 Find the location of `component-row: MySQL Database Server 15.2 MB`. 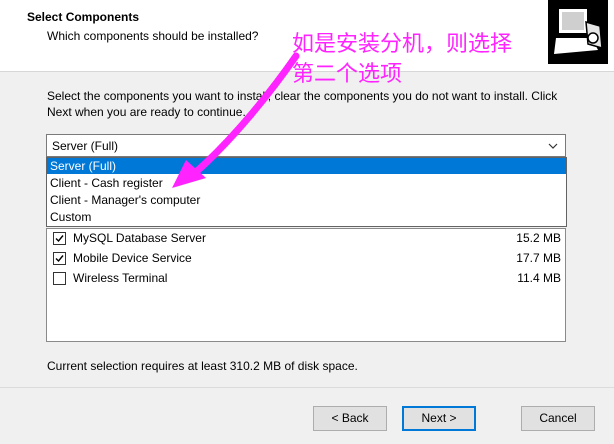

component-row: MySQL Database Server 15.2 MB is located at coordinates (306, 239).